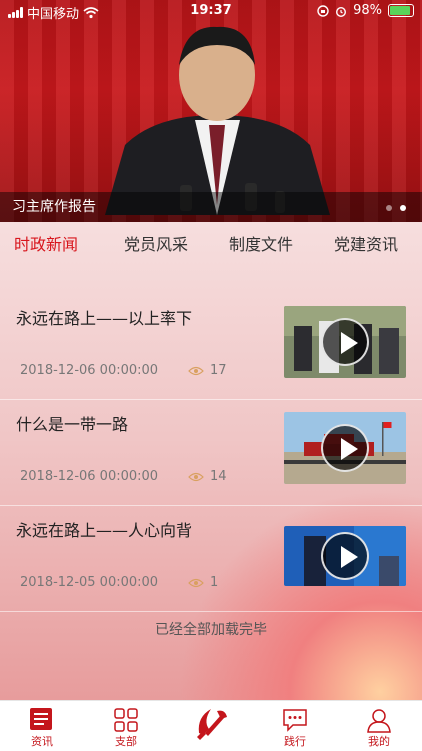 The image size is (422, 751). What do you see at coordinates (295, 741) in the screenshot?
I see `nav-label: 践行` at bounding box center [295, 741].